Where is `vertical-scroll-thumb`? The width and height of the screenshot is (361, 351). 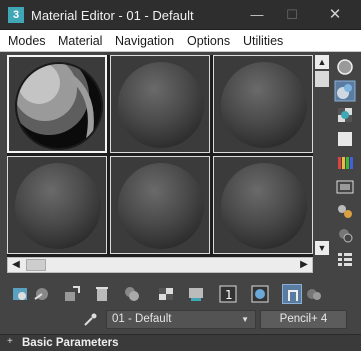
vertical-scroll-thumb is located at coordinates (322, 79).